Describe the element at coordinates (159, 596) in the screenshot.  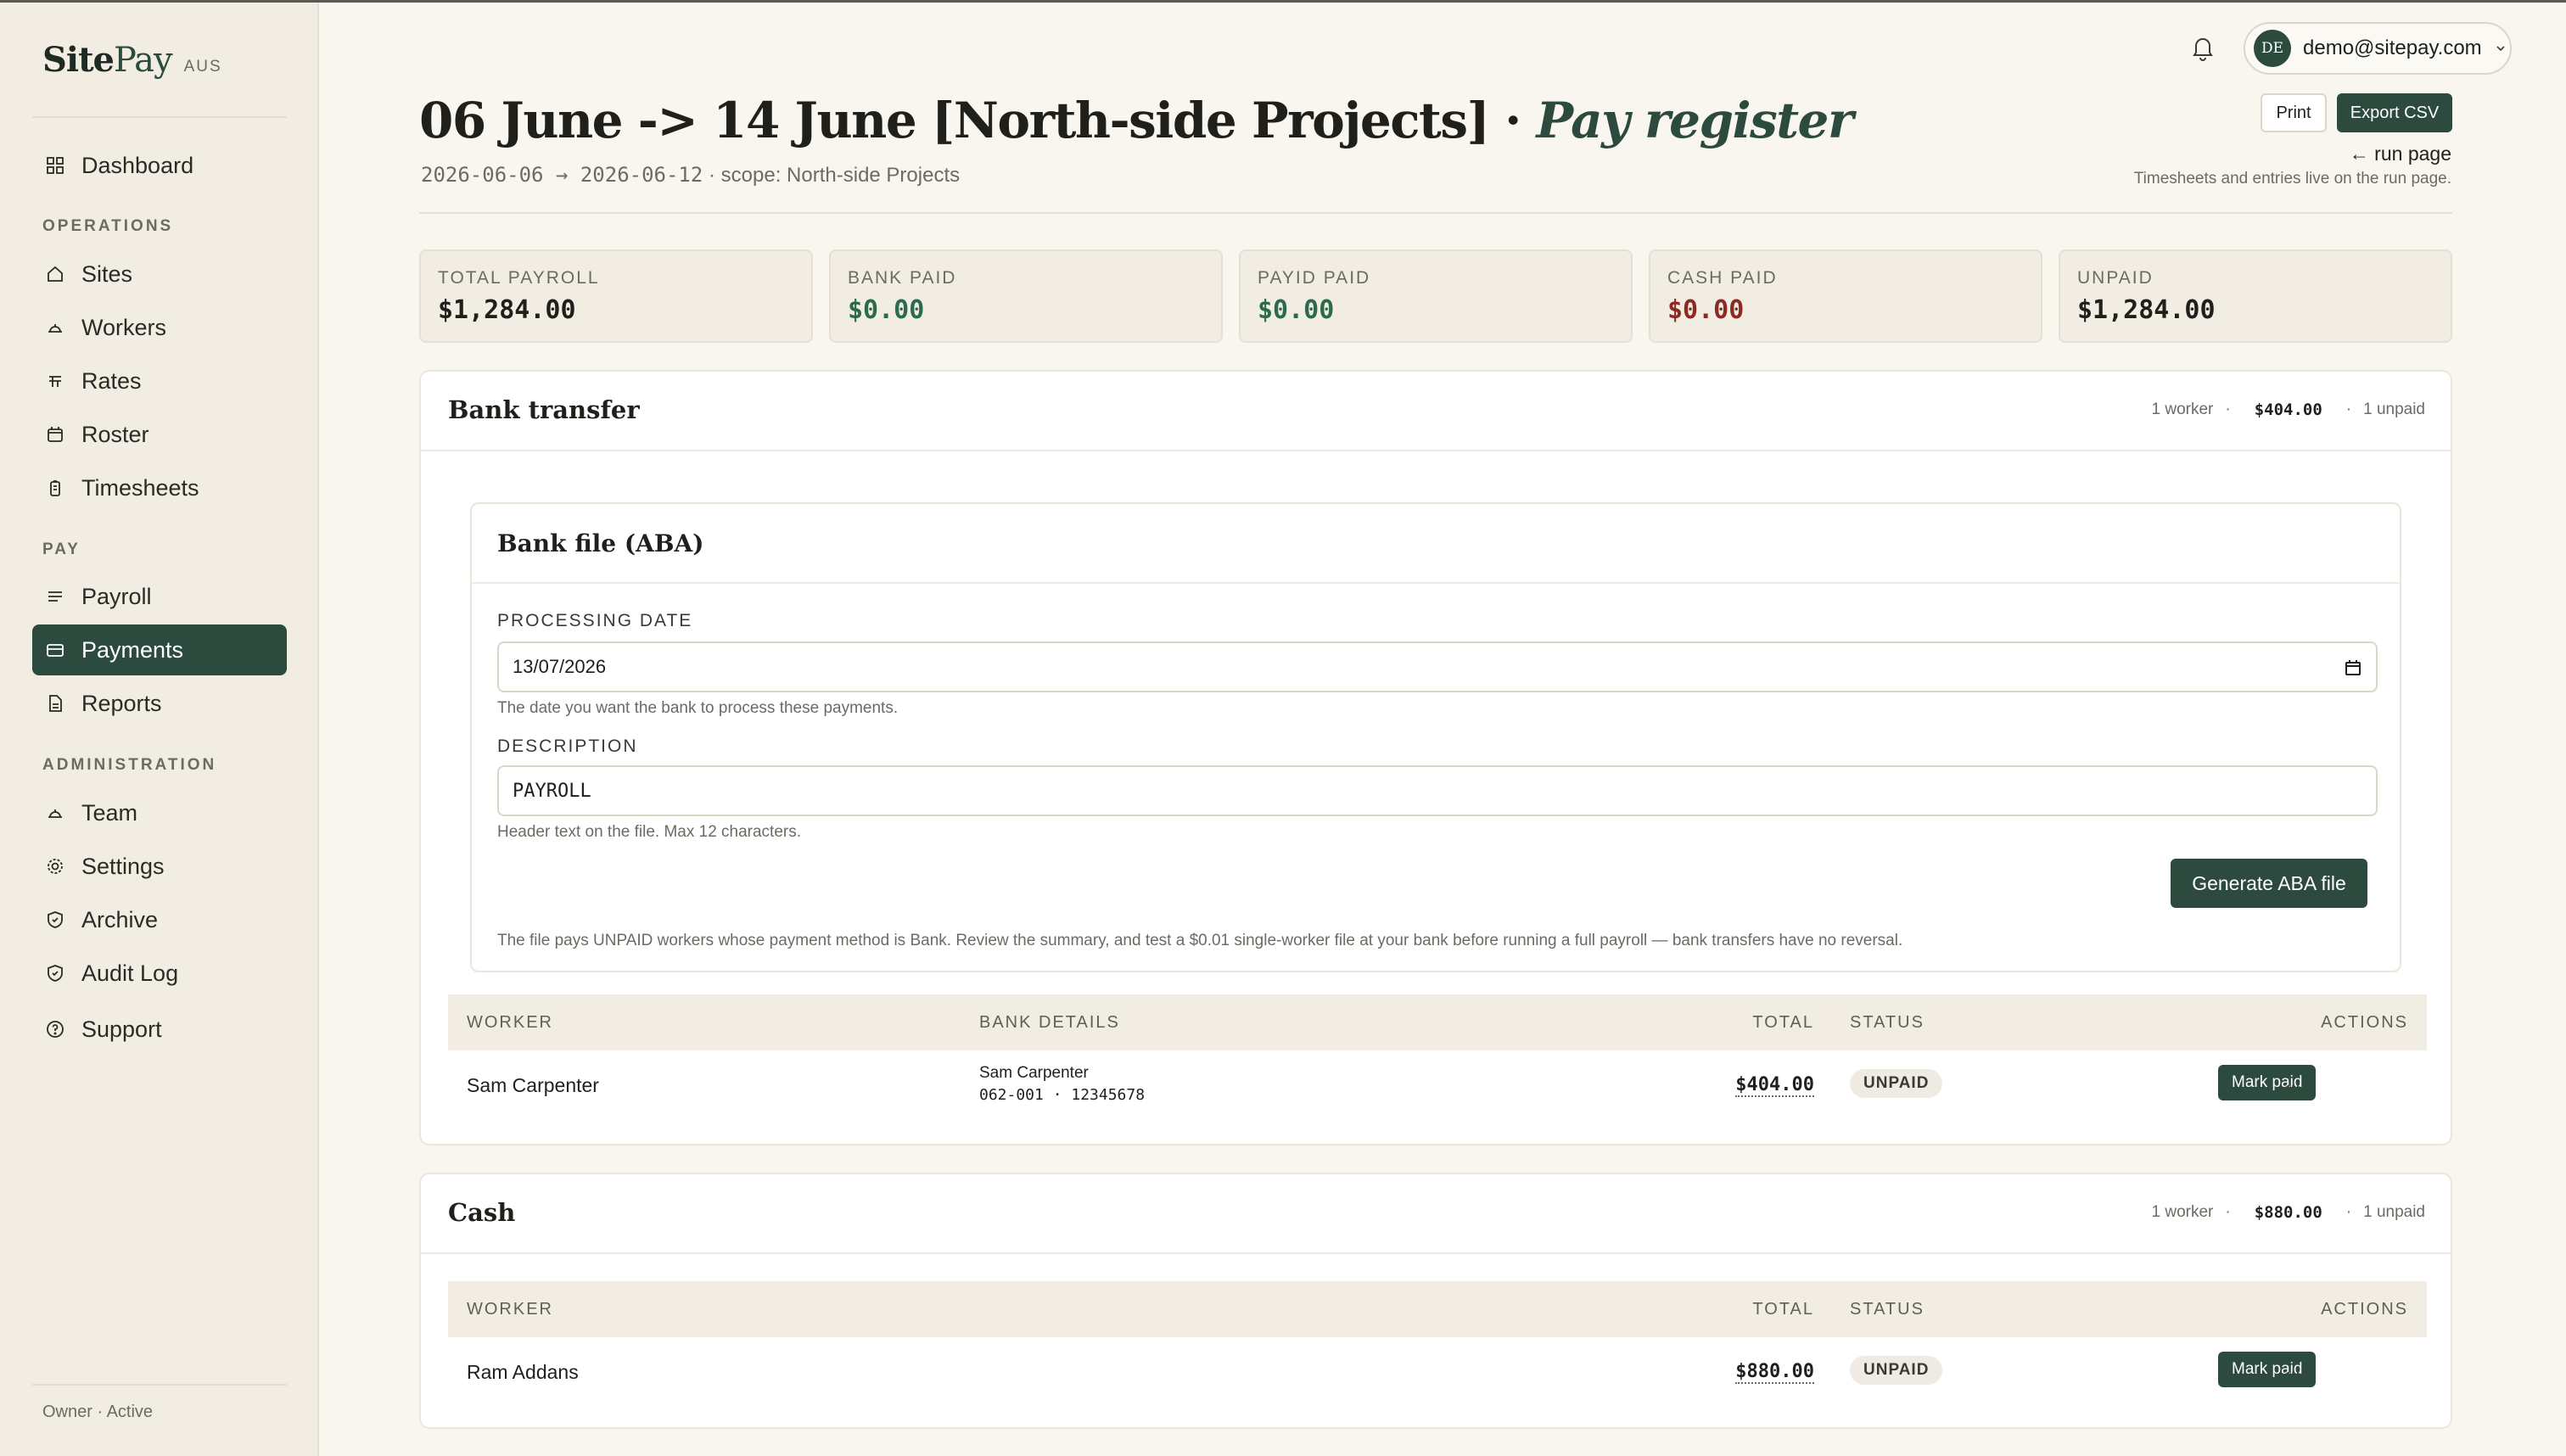
I see `sidebar-item-payroll: Payroll` at that location.